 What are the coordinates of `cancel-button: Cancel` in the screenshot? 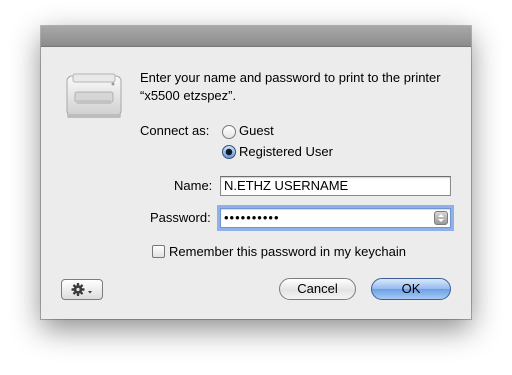 It's located at (317, 289).